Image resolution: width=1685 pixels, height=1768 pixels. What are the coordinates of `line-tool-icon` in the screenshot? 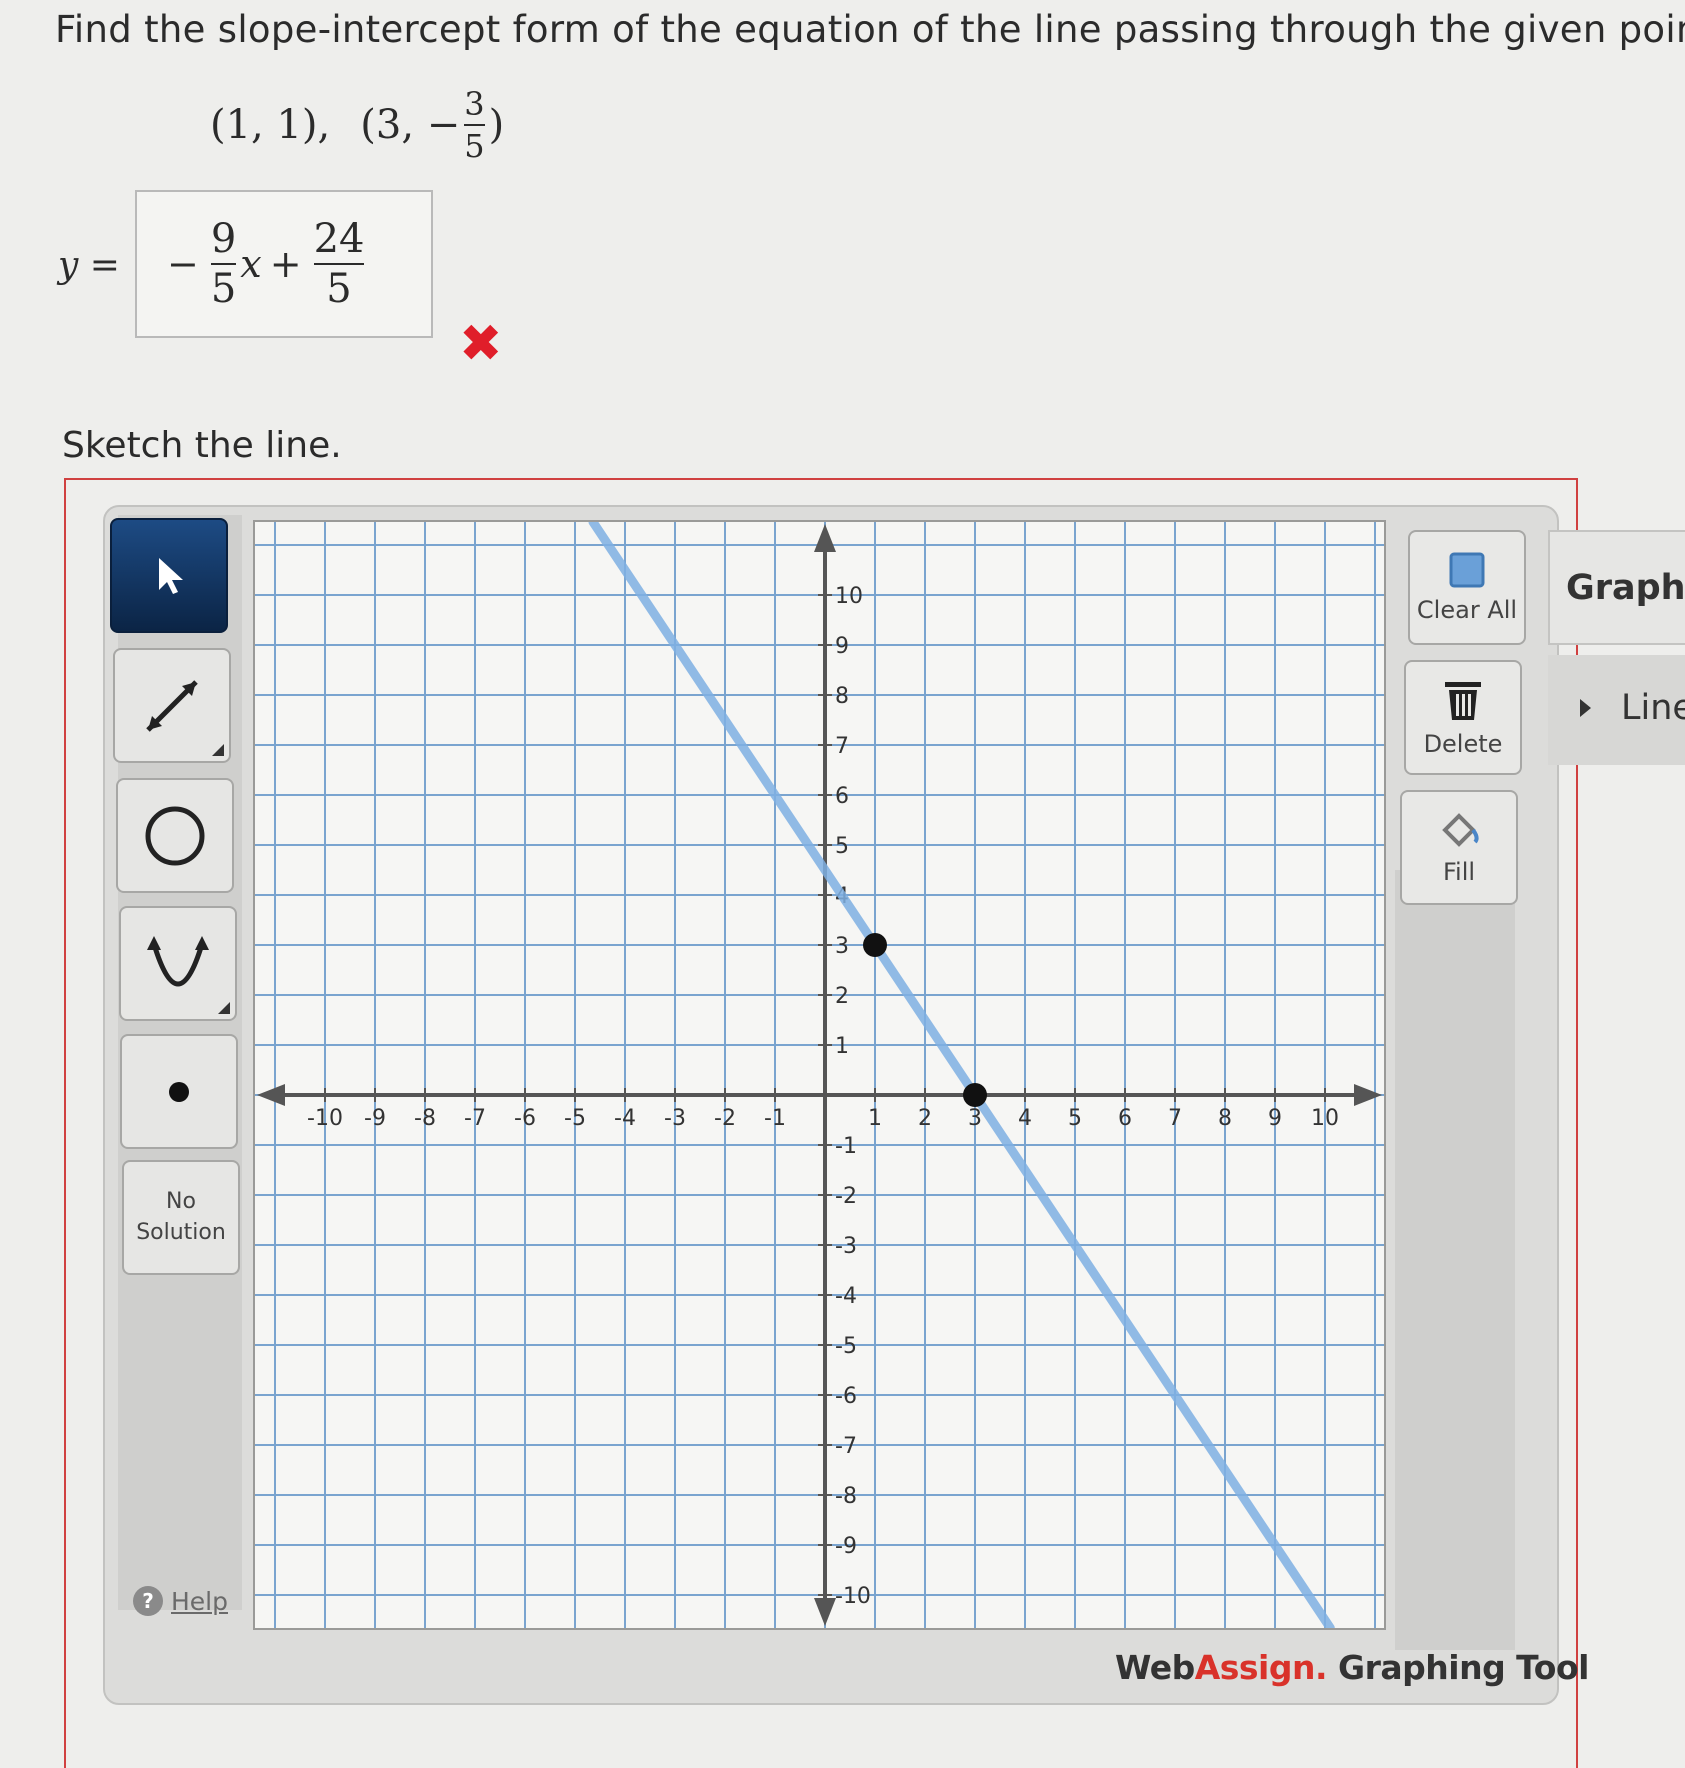 It's located at (172, 705).